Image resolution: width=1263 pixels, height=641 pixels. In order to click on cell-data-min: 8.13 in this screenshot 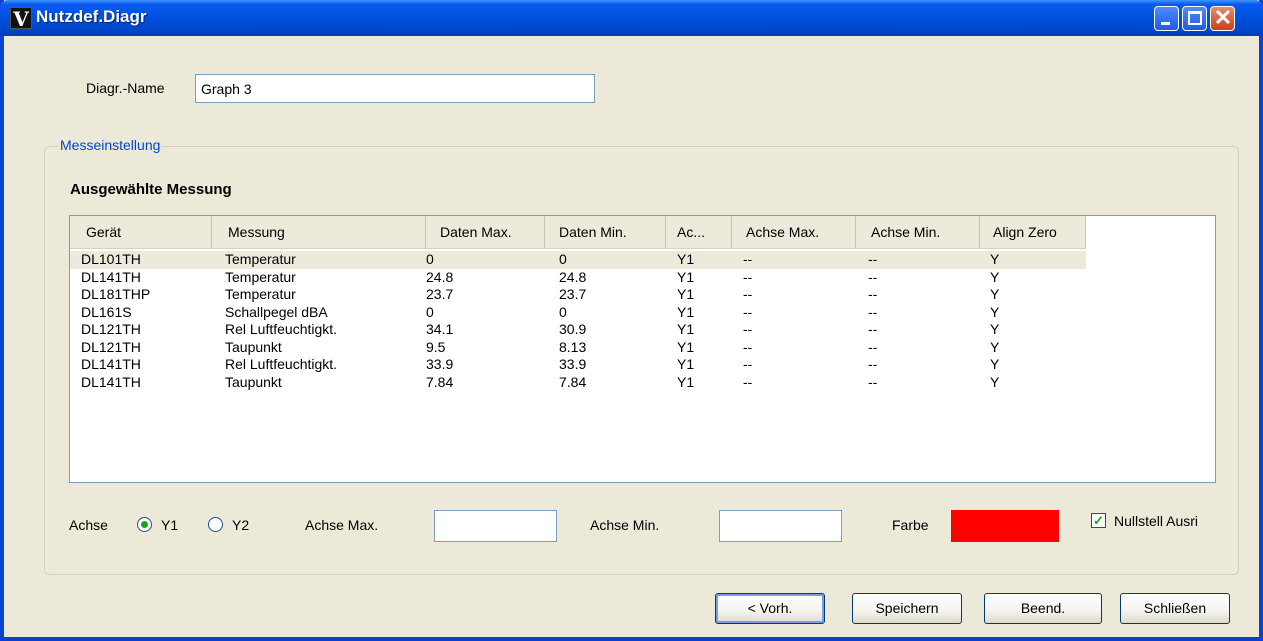, I will do `click(573, 346)`.